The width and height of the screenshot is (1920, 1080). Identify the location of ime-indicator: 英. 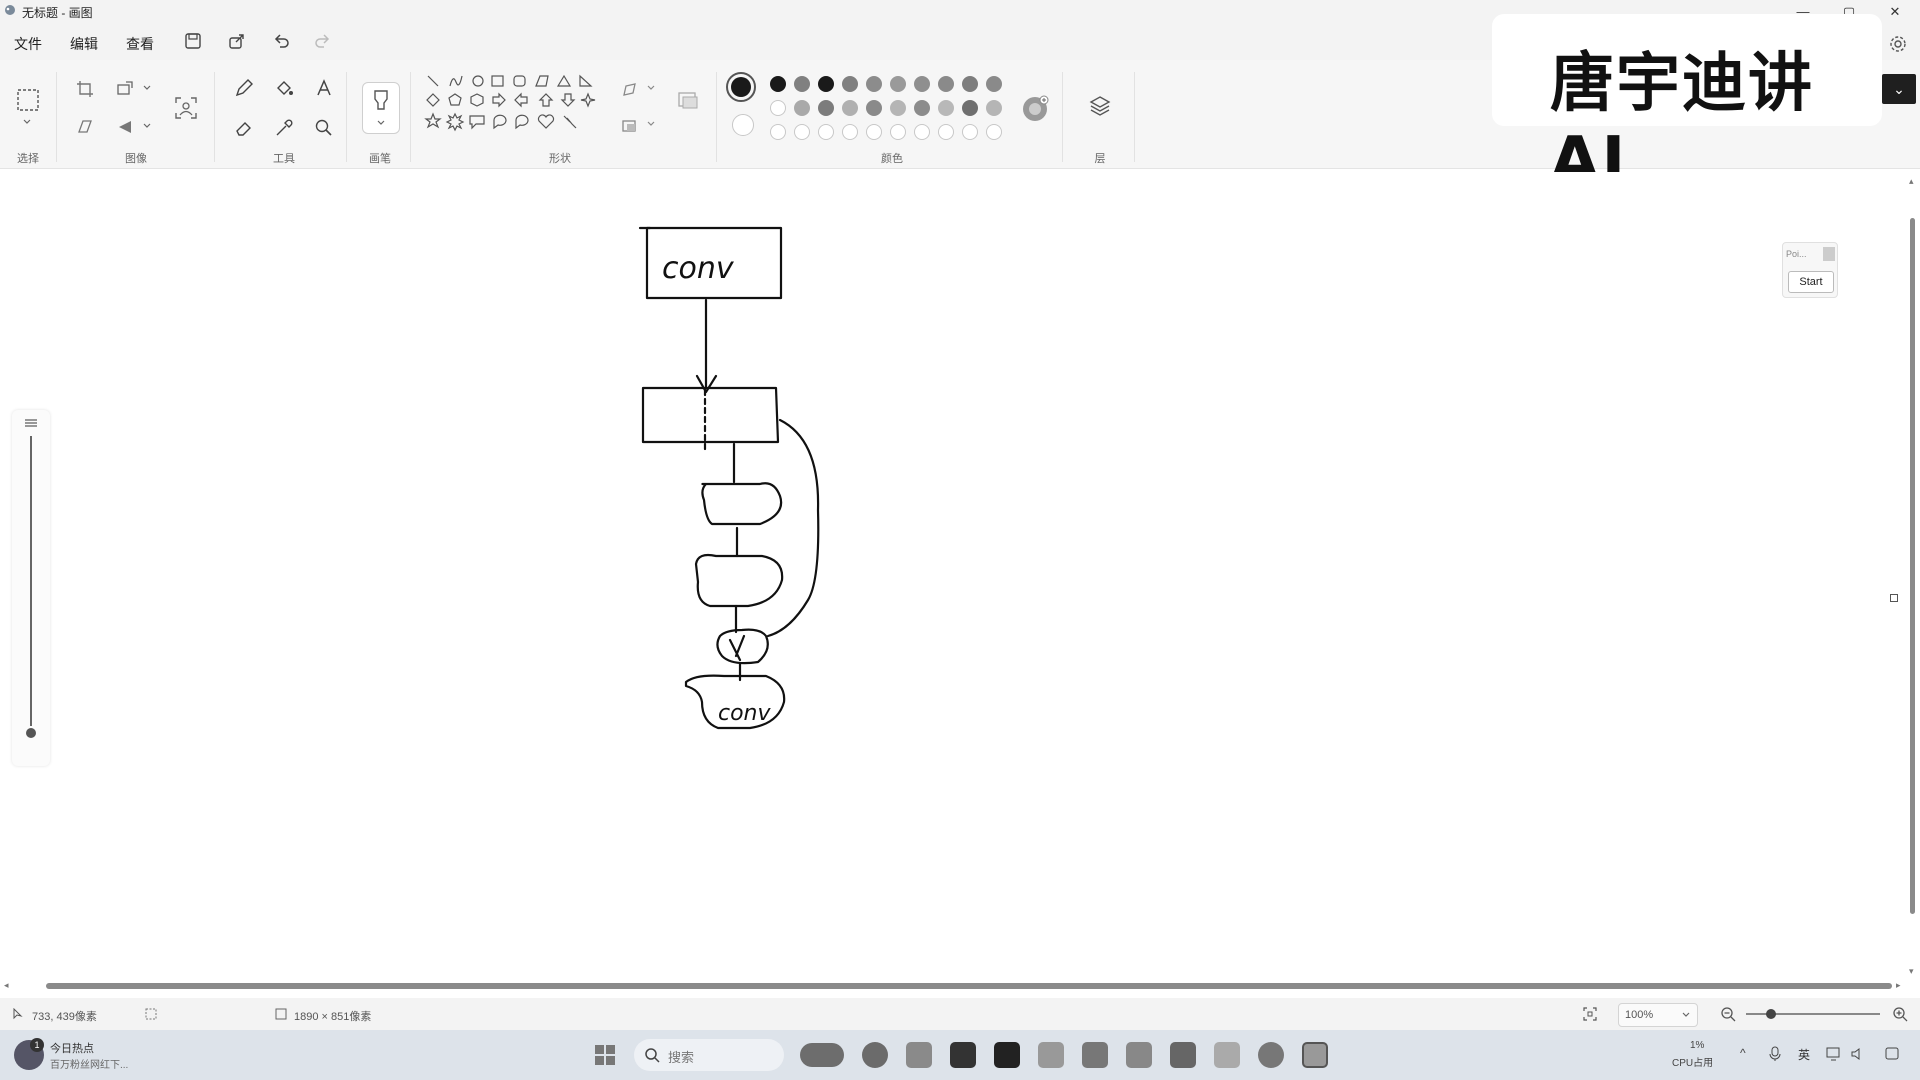
(1804, 1054).